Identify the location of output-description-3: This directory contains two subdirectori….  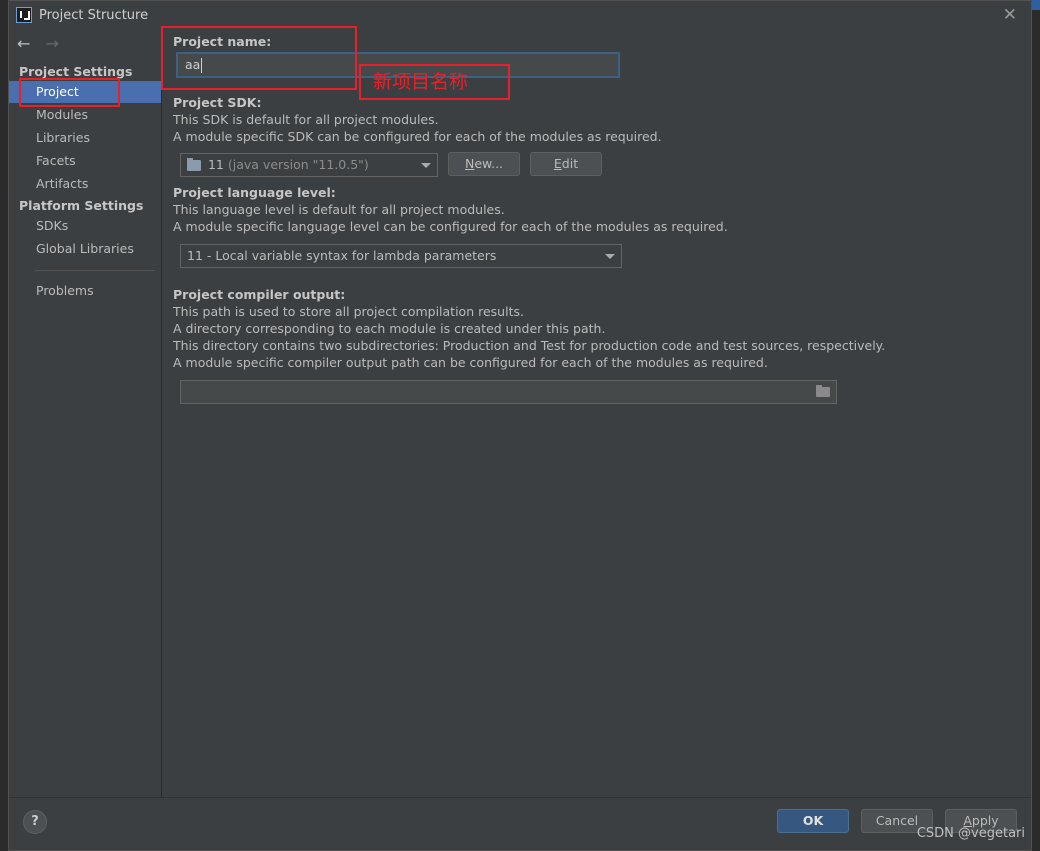
(529, 345).